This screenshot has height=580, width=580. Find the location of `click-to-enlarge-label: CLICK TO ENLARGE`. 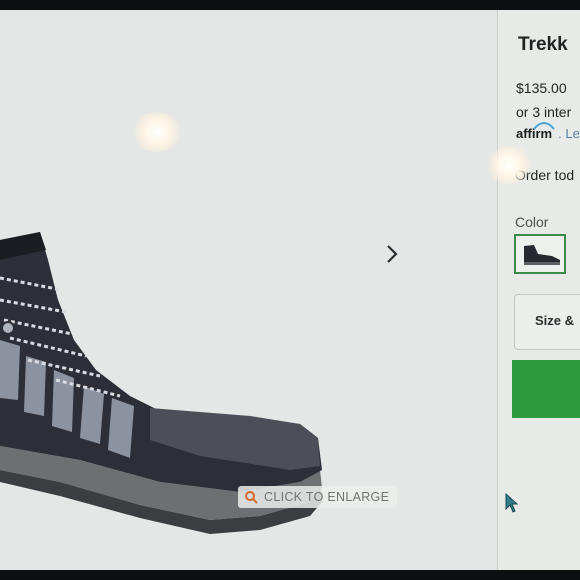

click-to-enlarge-label: CLICK TO ENLARGE is located at coordinates (327, 497).